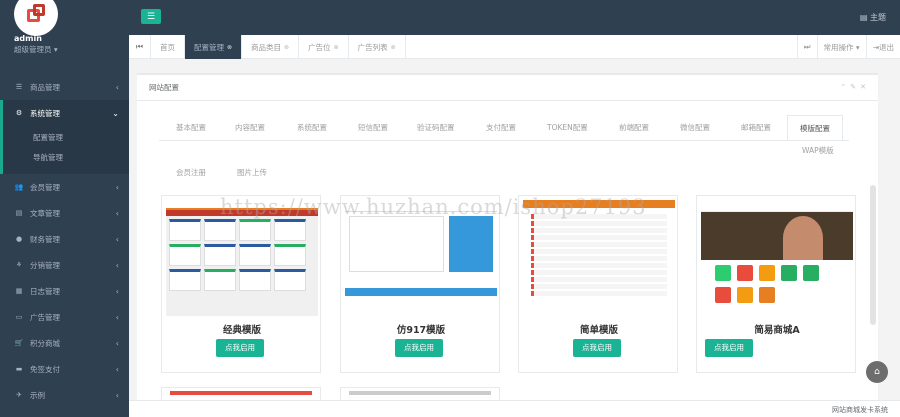 Image resolution: width=900 pixels, height=417 pixels. What do you see at coordinates (19, 265) in the screenshot?
I see `share-icon: ⚘` at bounding box center [19, 265].